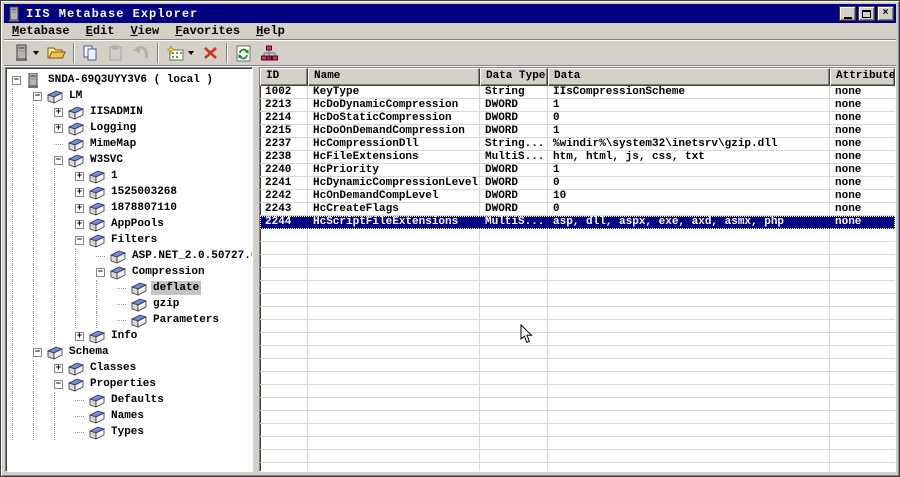 The height and width of the screenshot is (477, 900). What do you see at coordinates (284, 77) in the screenshot?
I see `column-header-id: ID` at bounding box center [284, 77].